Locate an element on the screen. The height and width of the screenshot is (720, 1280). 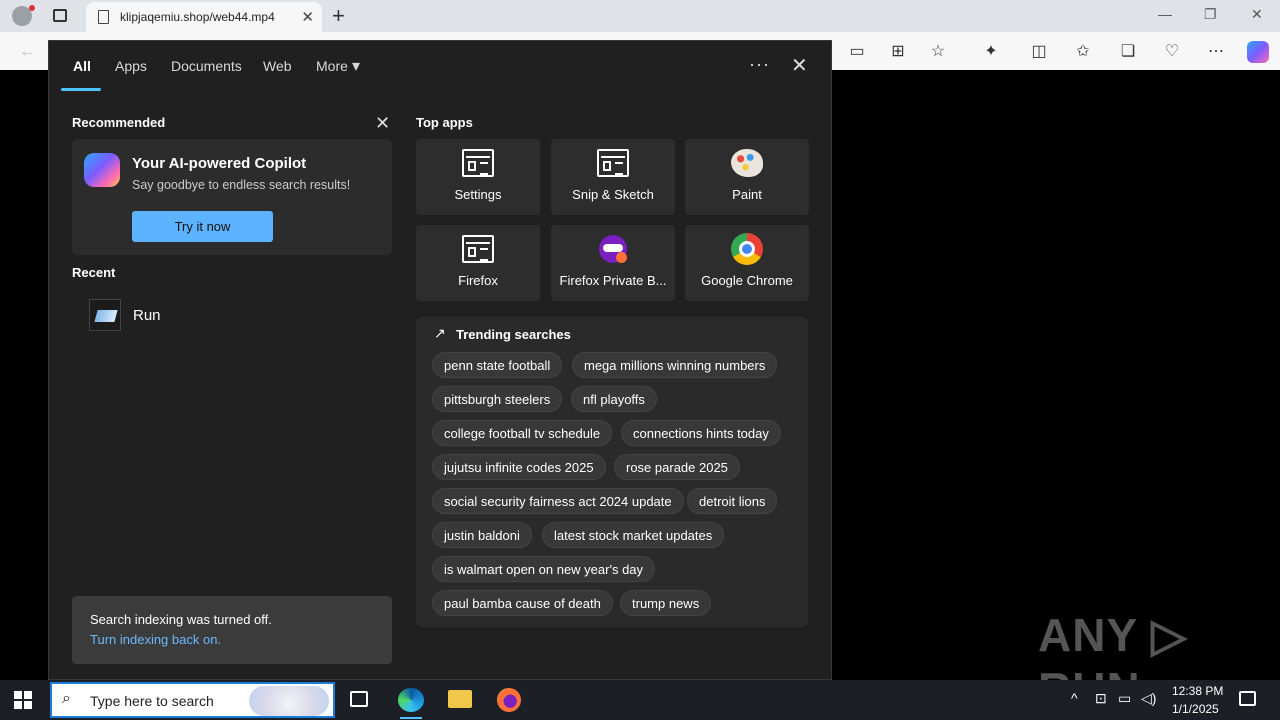
chevron-down-icon: ▾ is located at coordinates (356, 66).